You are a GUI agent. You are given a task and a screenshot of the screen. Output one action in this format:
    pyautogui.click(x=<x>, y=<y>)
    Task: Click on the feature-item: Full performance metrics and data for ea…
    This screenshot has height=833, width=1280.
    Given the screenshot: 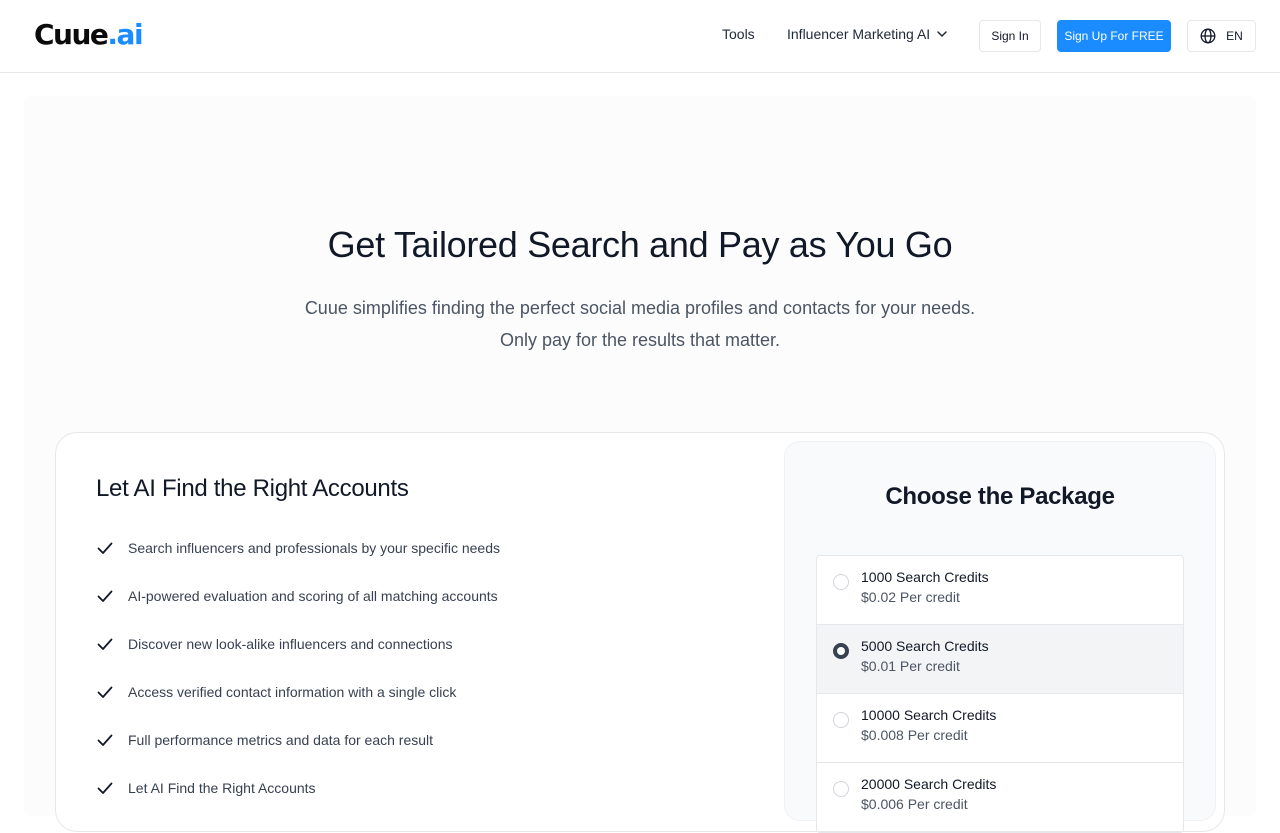 What is the action you would take?
    pyautogui.click(x=298, y=752)
    